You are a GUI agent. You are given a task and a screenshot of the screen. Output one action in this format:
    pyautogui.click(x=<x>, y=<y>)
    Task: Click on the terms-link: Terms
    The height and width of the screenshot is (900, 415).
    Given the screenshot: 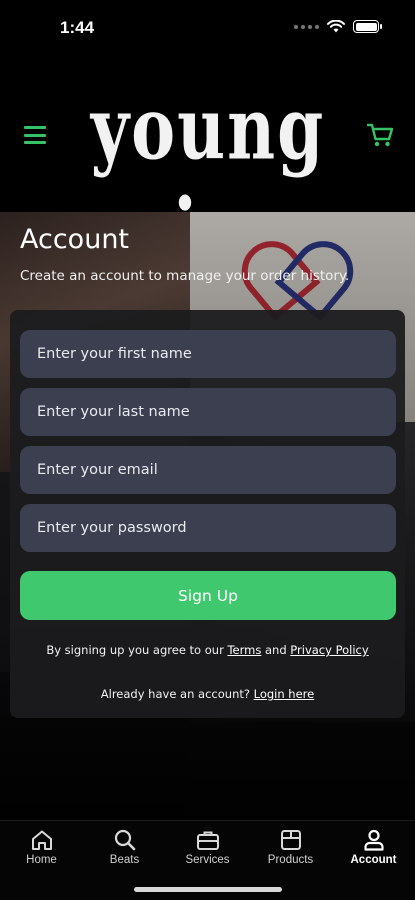 What is the action you would take?
    pyautogui.click(x=244, y=650)
    